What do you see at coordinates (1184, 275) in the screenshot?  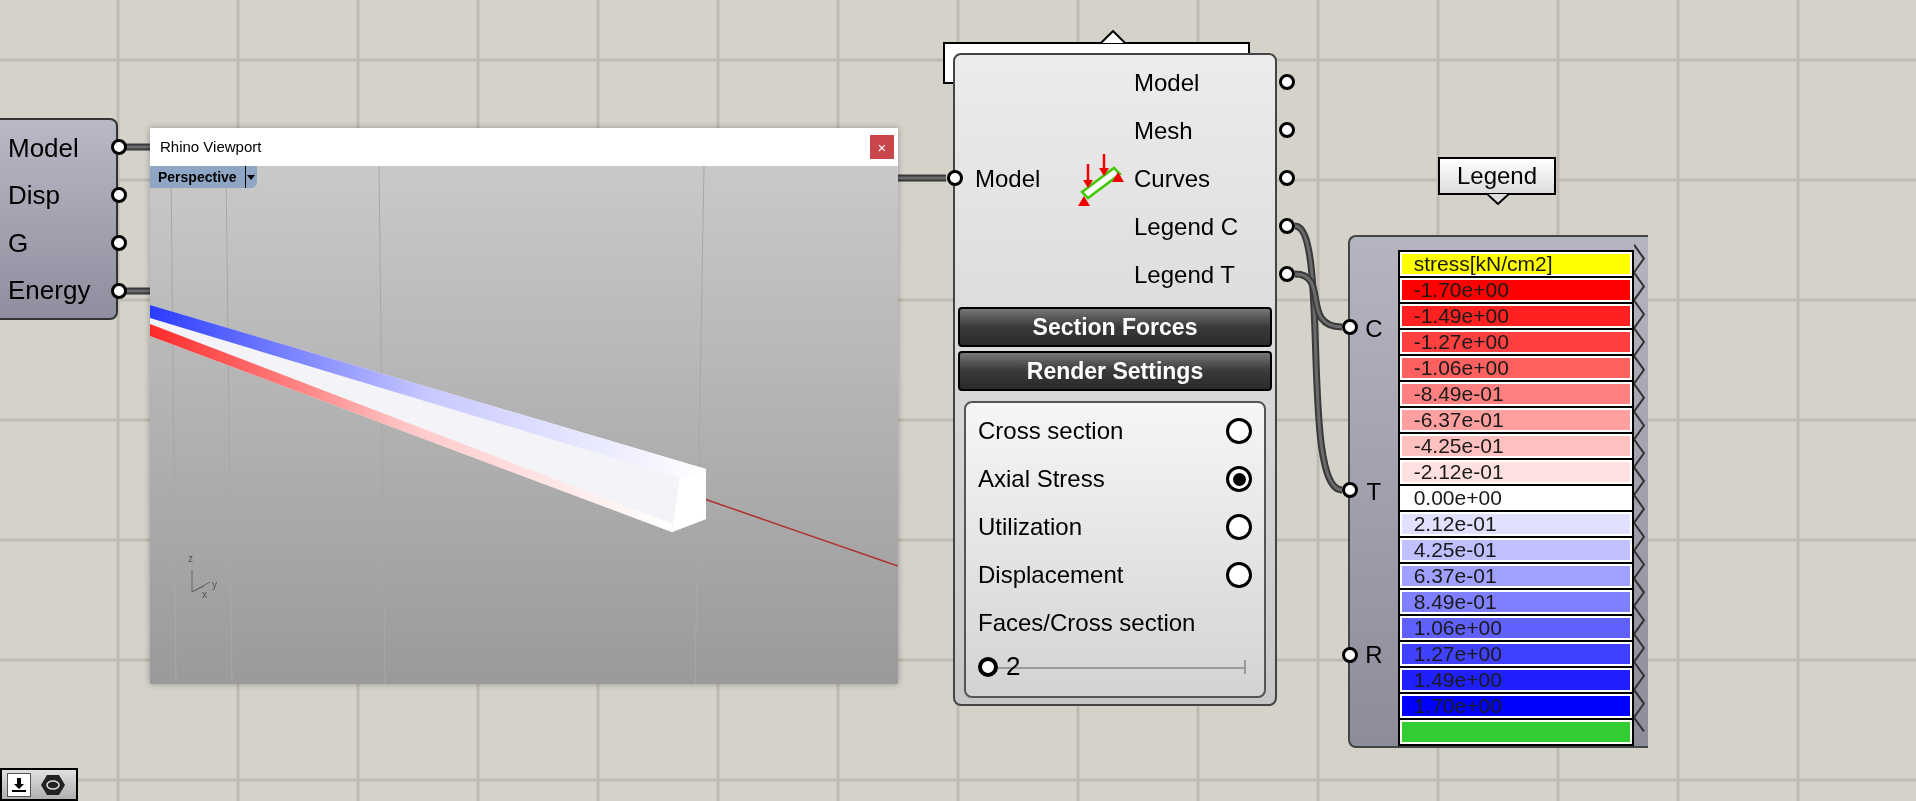 I see `output-label: Legend T` at bounding box center [1184, 275].